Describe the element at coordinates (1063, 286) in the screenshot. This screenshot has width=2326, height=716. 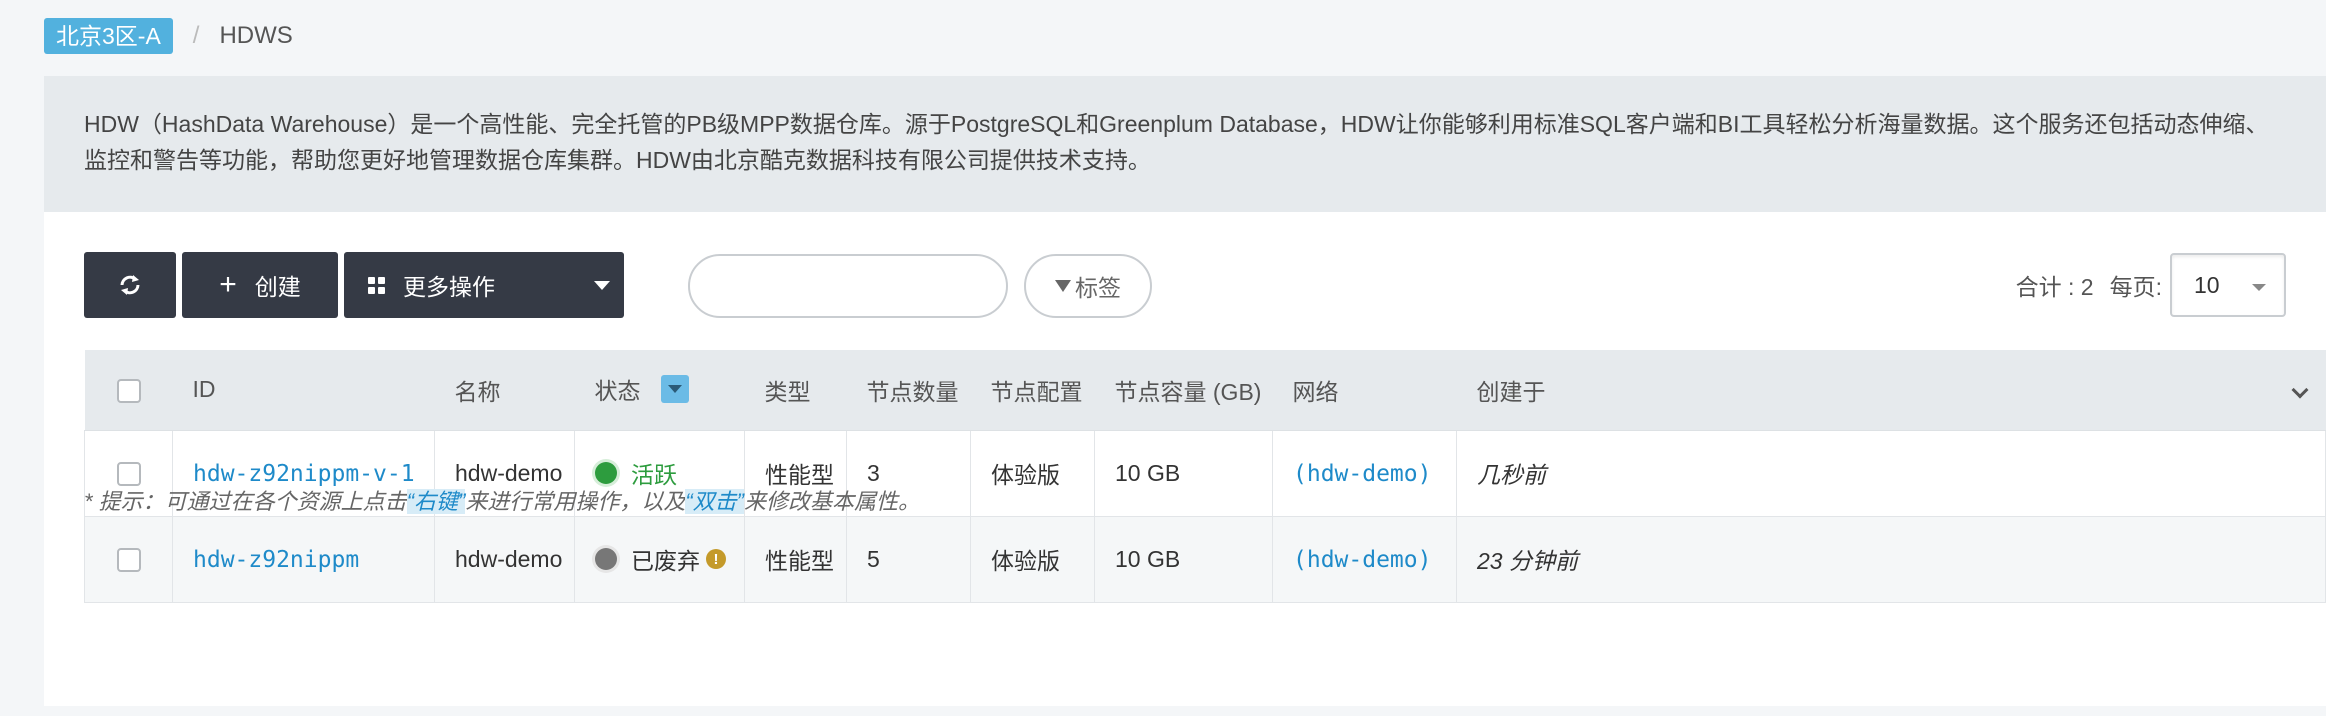
I see `filter-icon` at that location.